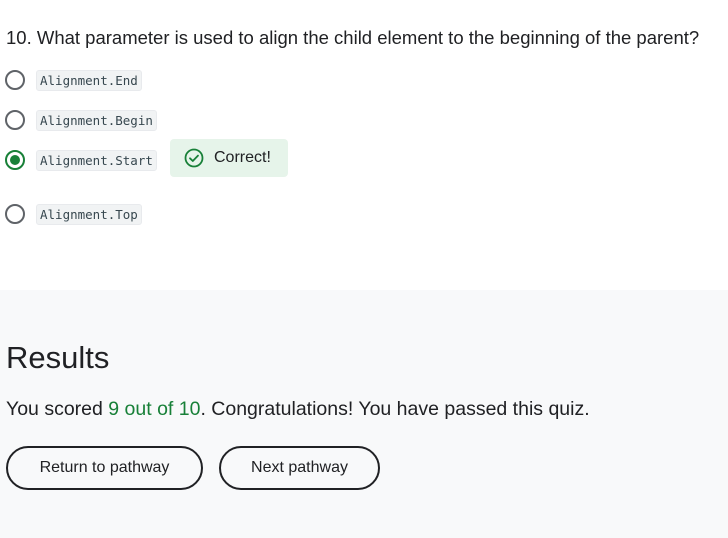 The width and height of the screenshot is (728, 538). What do you see at coordinates (19, 37) in the screenshot?
I see `question-number: 10.` at bounding box center [19, 37].